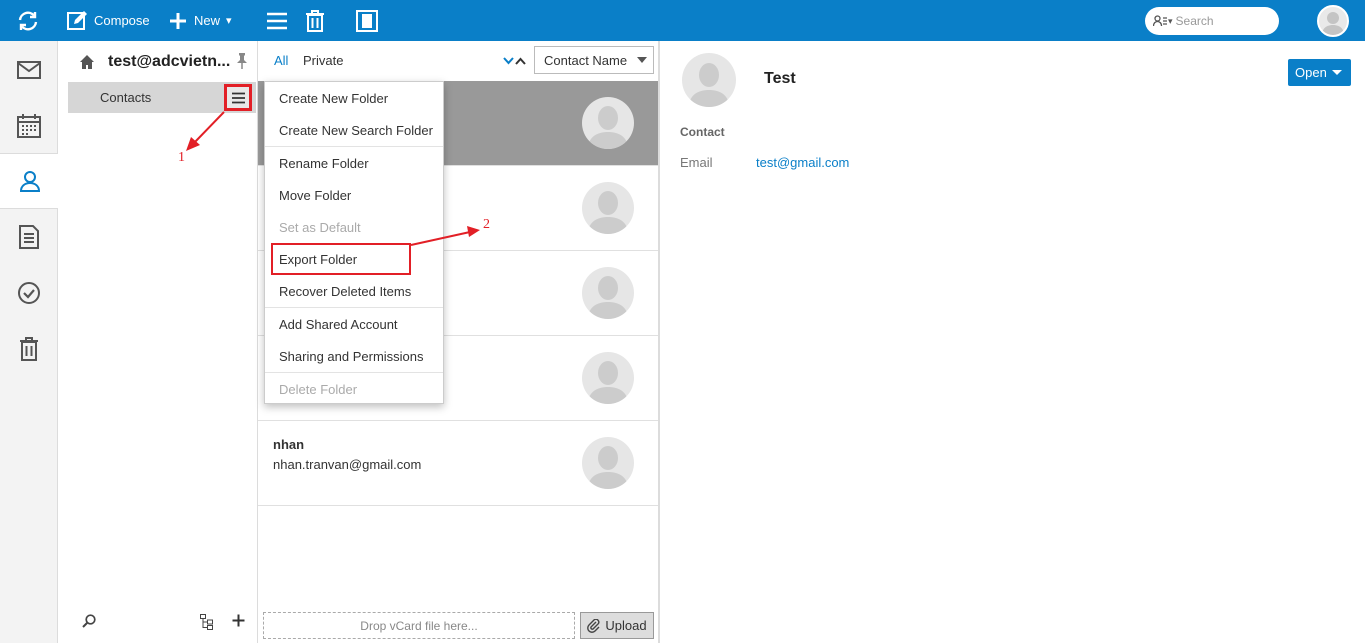  I want to click on delete-button, so click(315, 20).